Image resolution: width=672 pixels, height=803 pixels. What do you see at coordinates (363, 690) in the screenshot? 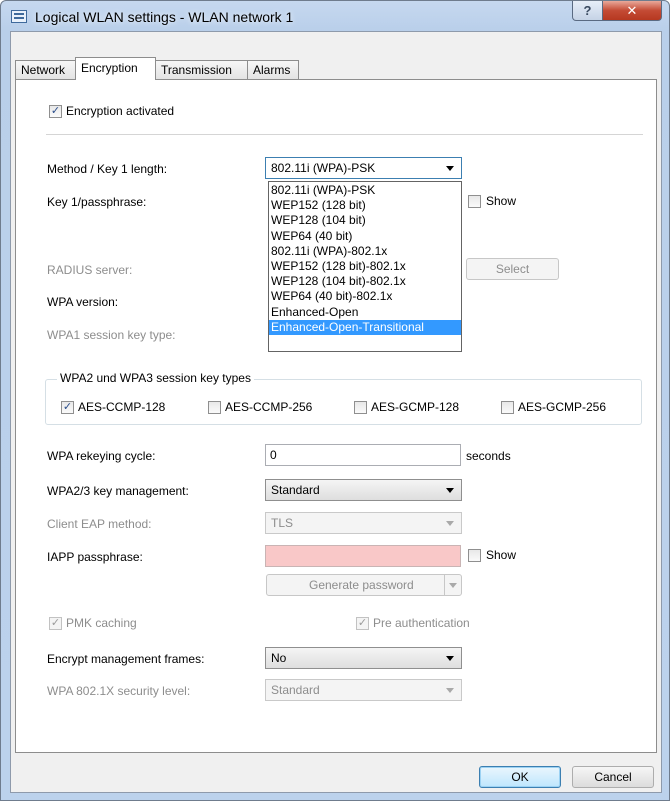
I see `security-level-combobox: Standard` at bounding box center [363, 690].